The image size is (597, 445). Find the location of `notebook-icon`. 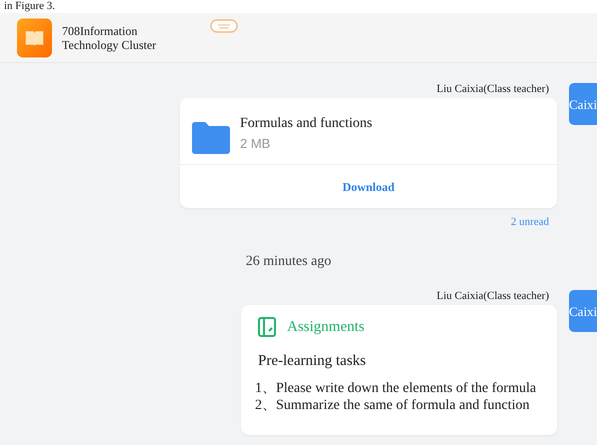

notebook-icon is located at coordinates (267, 327).